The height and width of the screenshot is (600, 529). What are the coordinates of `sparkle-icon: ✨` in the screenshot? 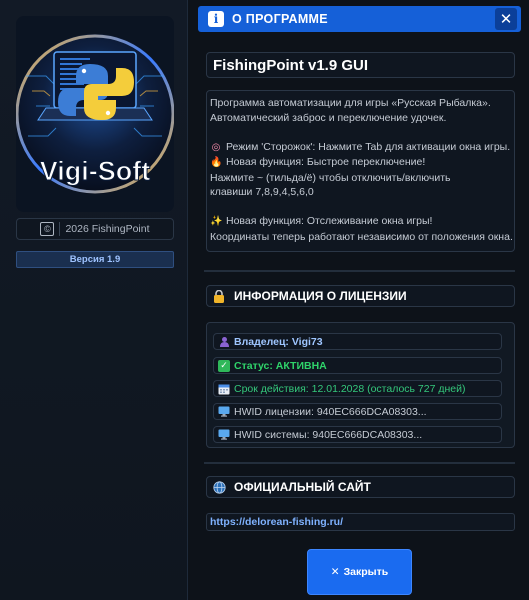 It's located at (216, 221).